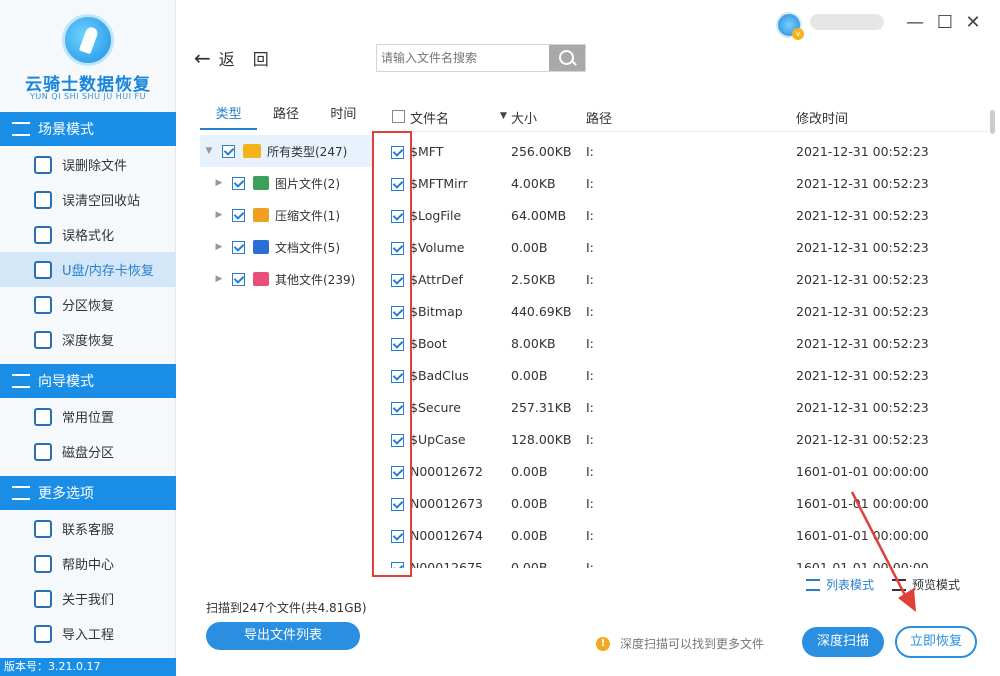 This screenshot has width=1000, height=676. What do you see at coordinates (88, 451) in the screenshot?
I see `sidebar-item: 磁盘分区` at bounding box center [88, 451].